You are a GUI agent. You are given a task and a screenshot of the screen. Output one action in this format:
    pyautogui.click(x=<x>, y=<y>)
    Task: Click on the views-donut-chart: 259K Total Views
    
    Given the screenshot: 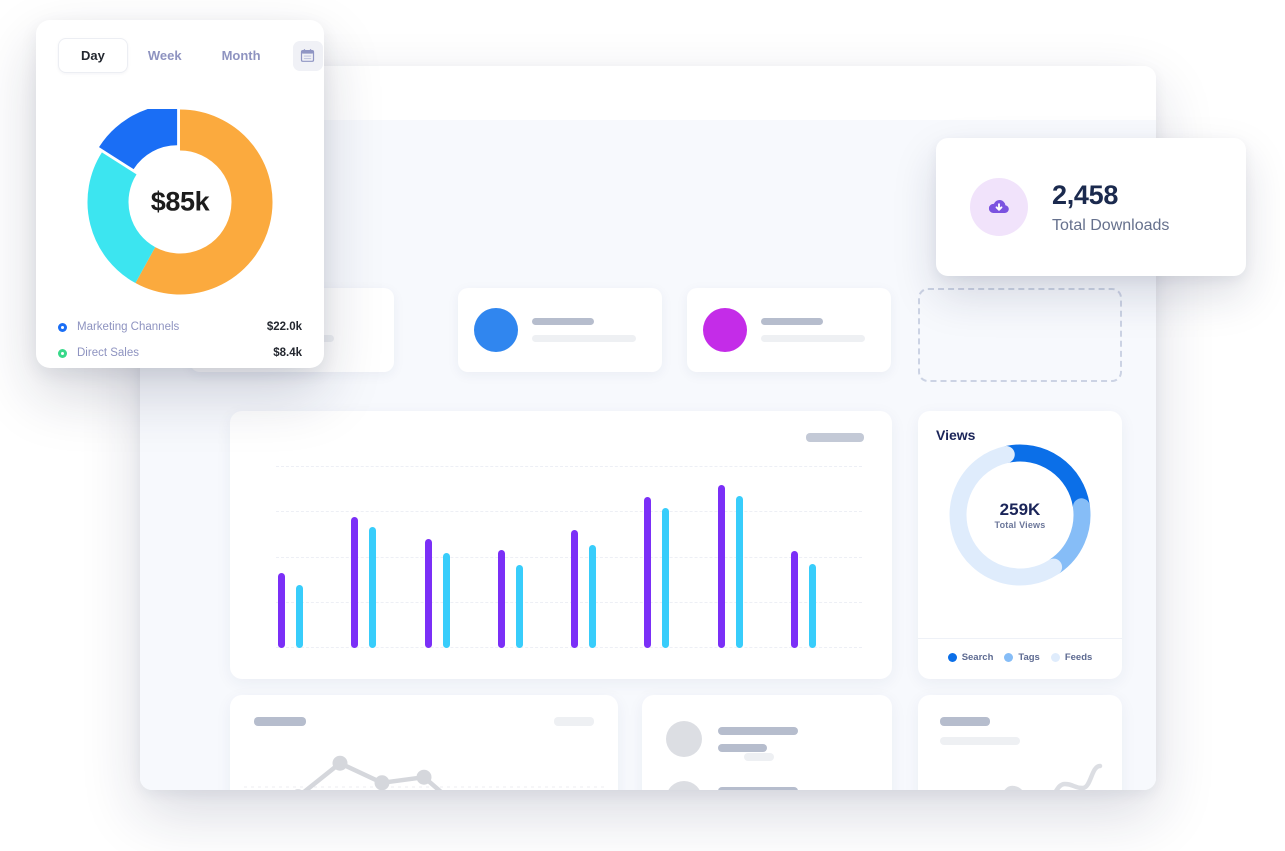 What is the action you would take?
    pyautogui.click(x=1020, y=515)
    